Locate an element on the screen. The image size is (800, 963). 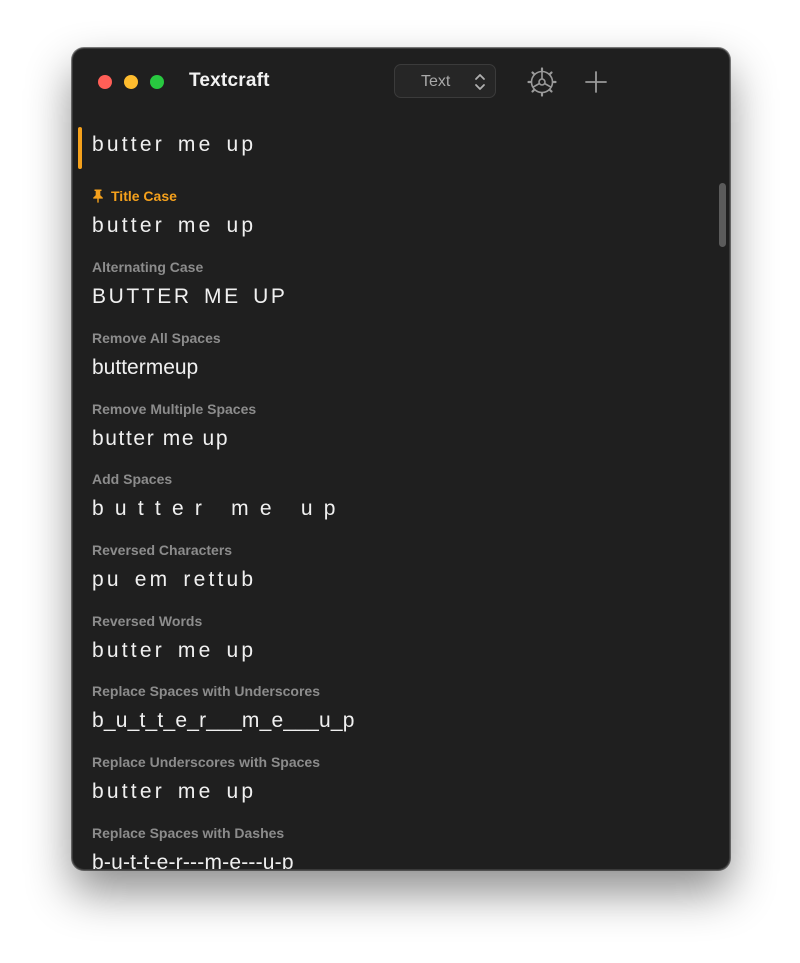
vertical-scrollbar is located at coordinates (722, 215).